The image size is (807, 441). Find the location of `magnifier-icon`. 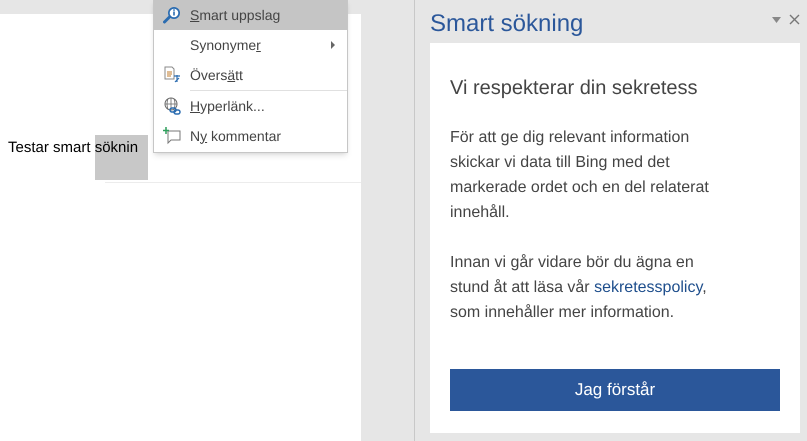

magnifier-icon is located at coordinates (172, 15).